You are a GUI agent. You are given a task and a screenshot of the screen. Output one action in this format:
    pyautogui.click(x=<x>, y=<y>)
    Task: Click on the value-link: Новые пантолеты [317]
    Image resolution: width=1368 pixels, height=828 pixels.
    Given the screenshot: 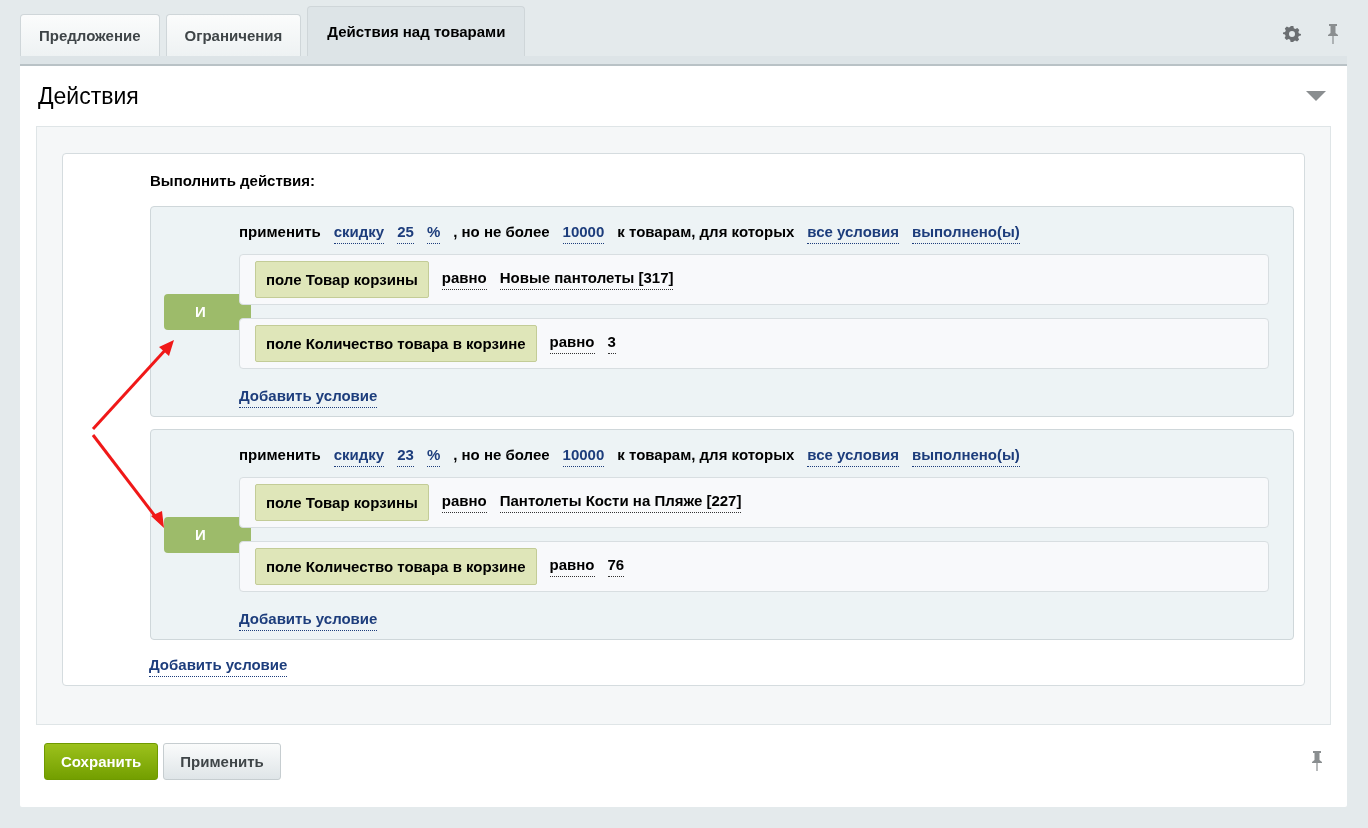 What is the action you would take?
    pyautogui.click(x=586, y=279)
    